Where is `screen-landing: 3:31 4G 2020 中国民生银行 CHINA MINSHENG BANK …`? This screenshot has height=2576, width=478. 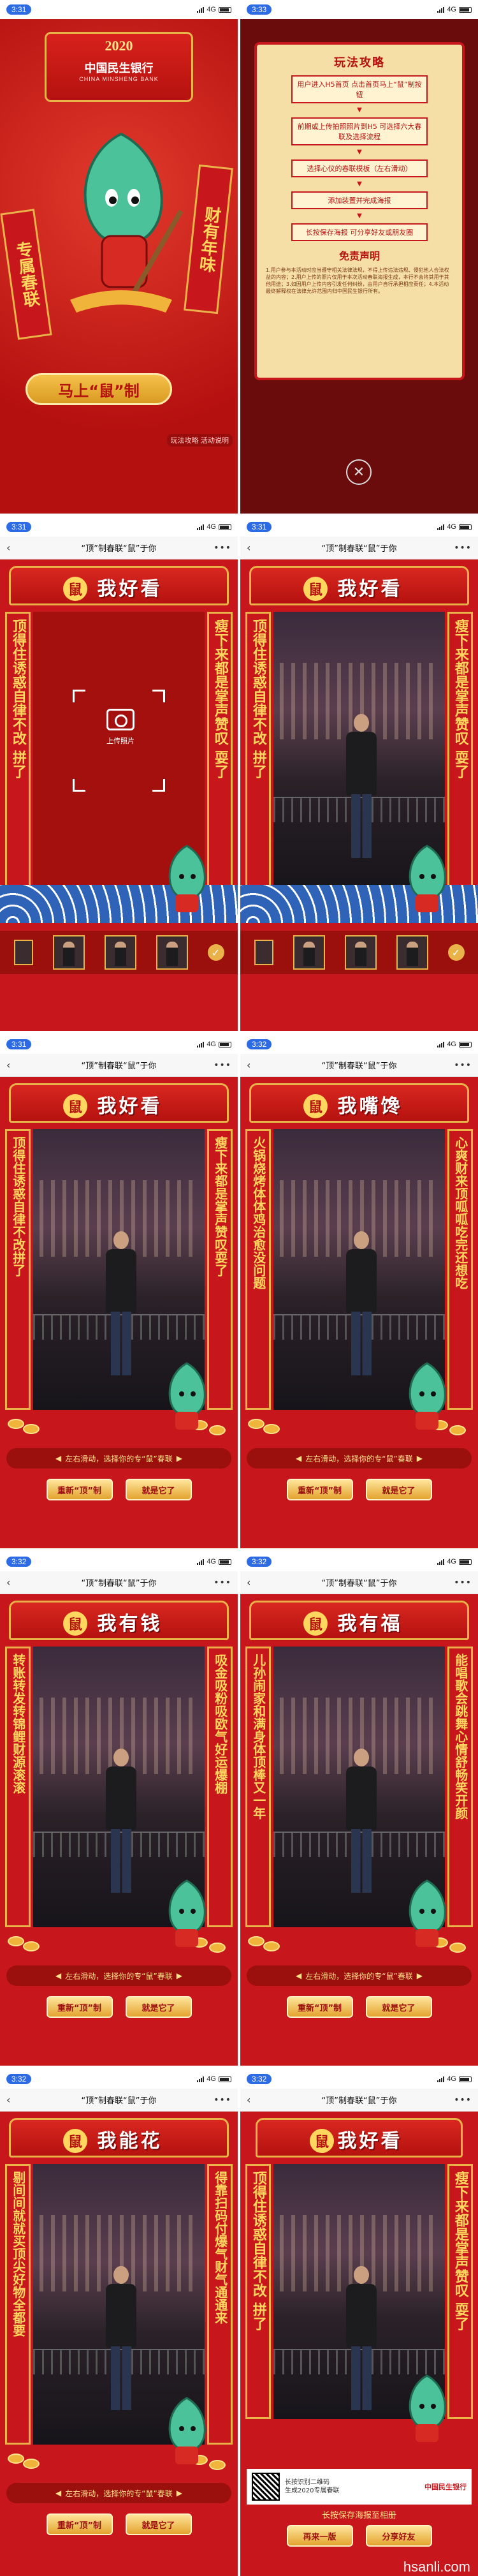 screen-landing: 3:31 4G 2020 中国民生银行 CHINA MINSHENG BANK … is located at coordinates (119, 257).